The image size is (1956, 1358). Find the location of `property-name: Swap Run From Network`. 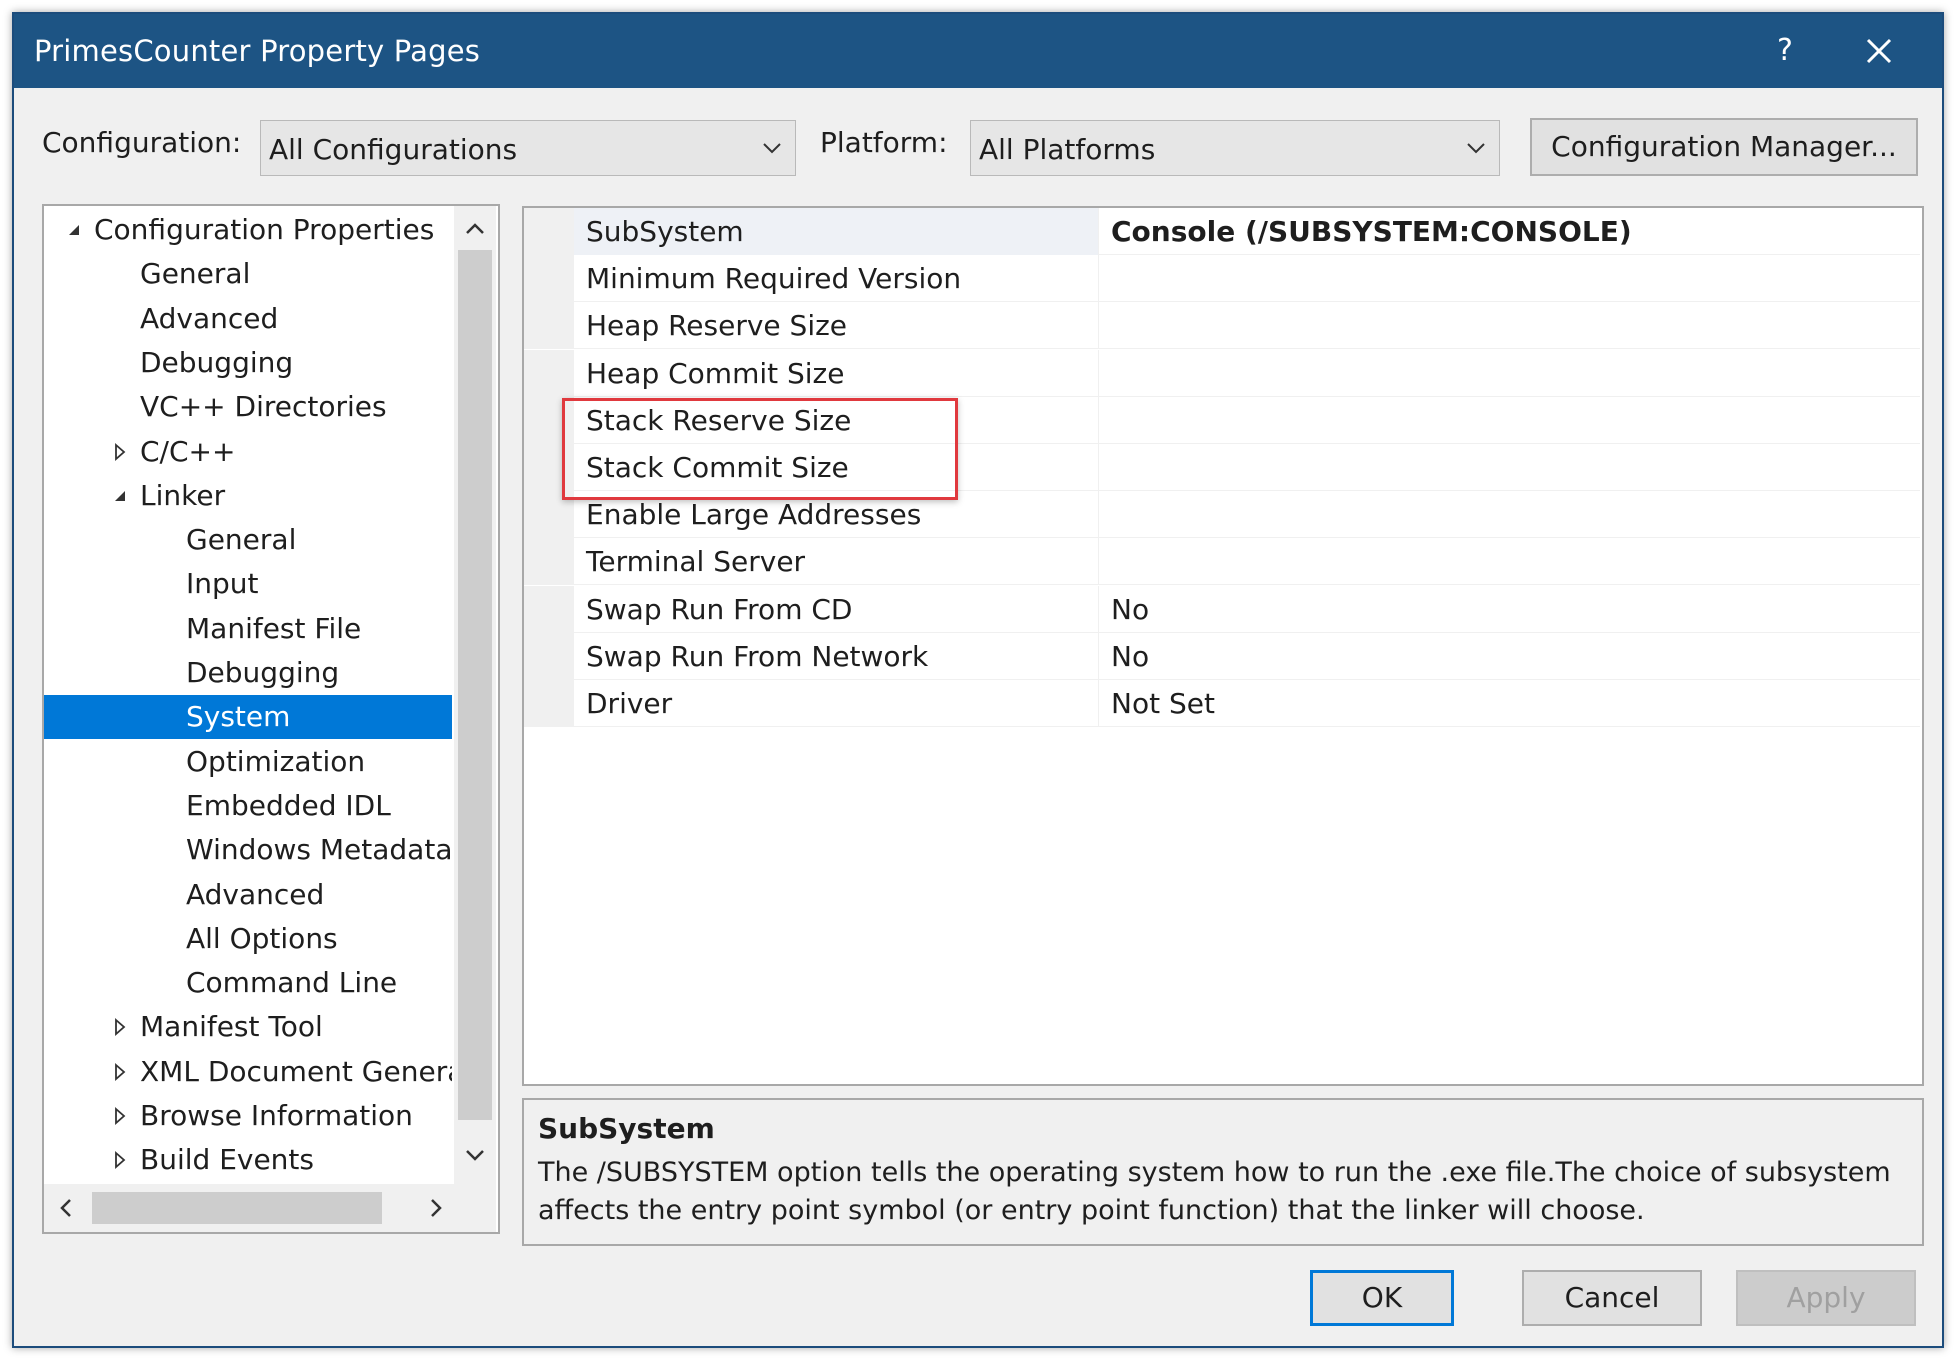

property-name: Swap Run From Network is located at coordinates (836, 656).